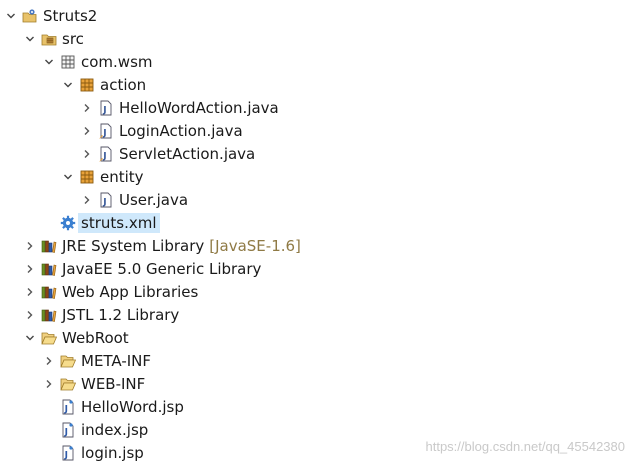  I want to click on tree-item-webroot: WebRoot, so click(76, 337).